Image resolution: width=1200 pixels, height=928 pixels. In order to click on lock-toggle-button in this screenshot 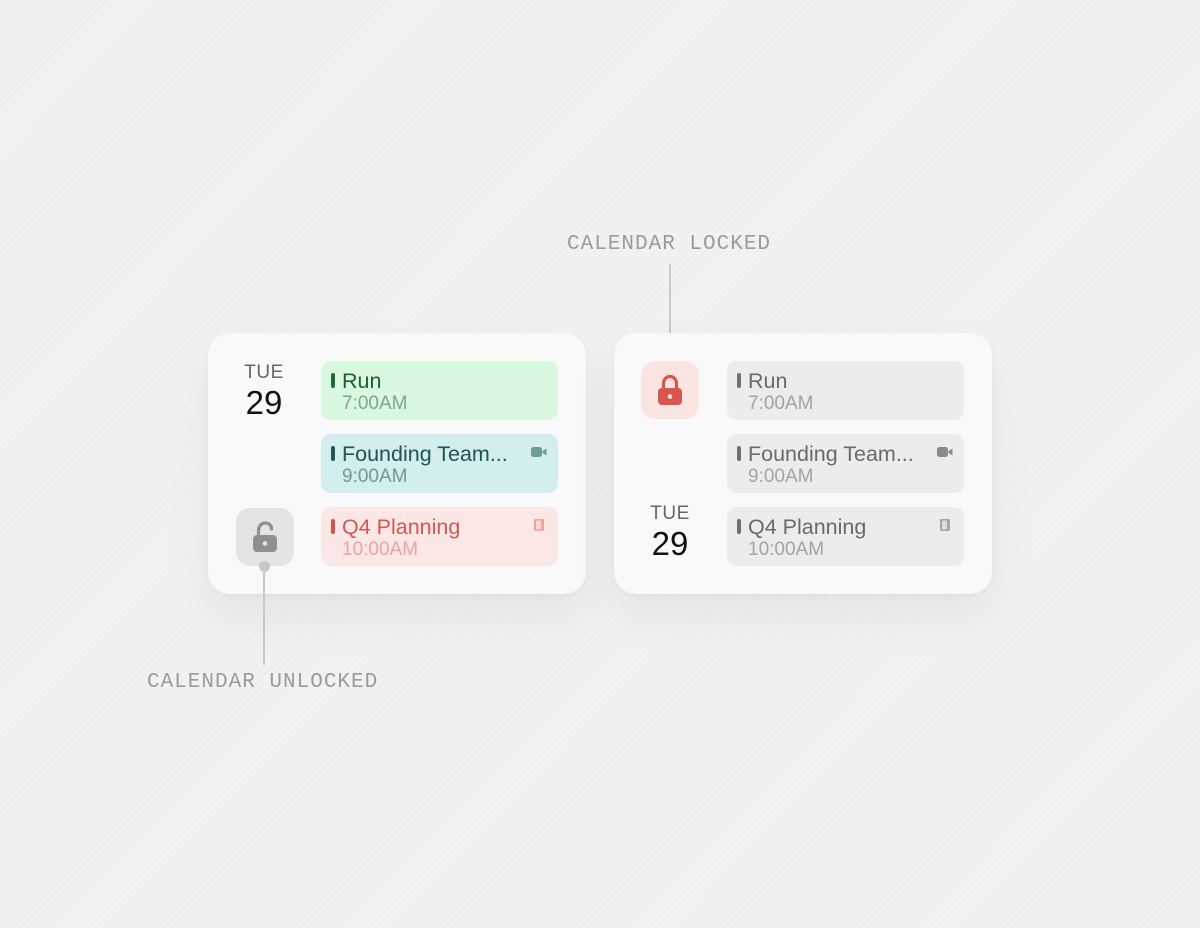, I will do `click(670, 390)`.